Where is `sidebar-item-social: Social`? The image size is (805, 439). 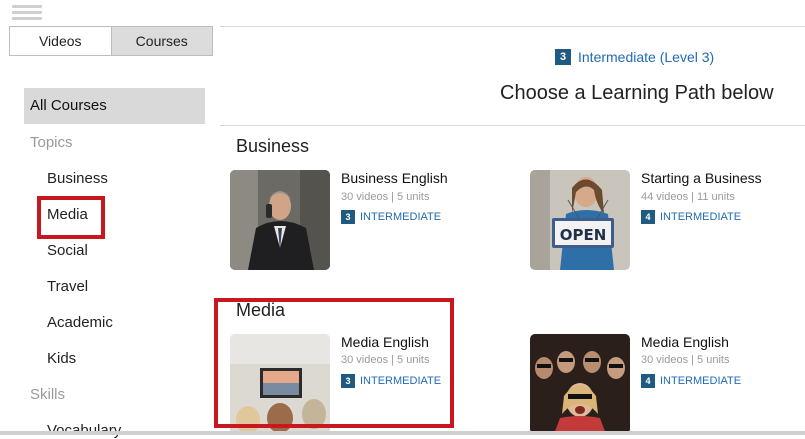
sidebar-item-social: Social is located at coordinates (67, 250).